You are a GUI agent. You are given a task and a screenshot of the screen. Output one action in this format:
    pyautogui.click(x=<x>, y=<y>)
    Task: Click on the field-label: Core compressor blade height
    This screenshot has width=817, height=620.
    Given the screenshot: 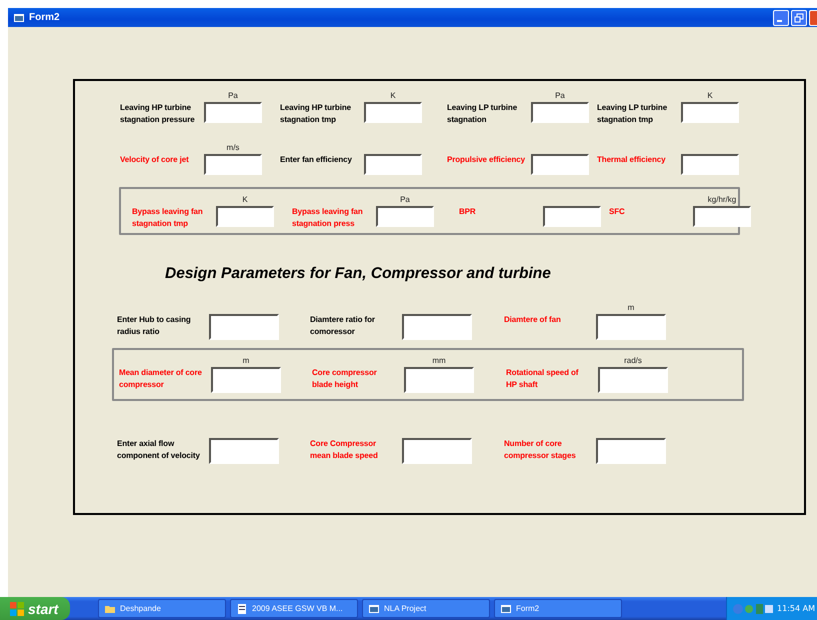 What is the action you would take?
    pyautogui.click(x=345, y=379)
    